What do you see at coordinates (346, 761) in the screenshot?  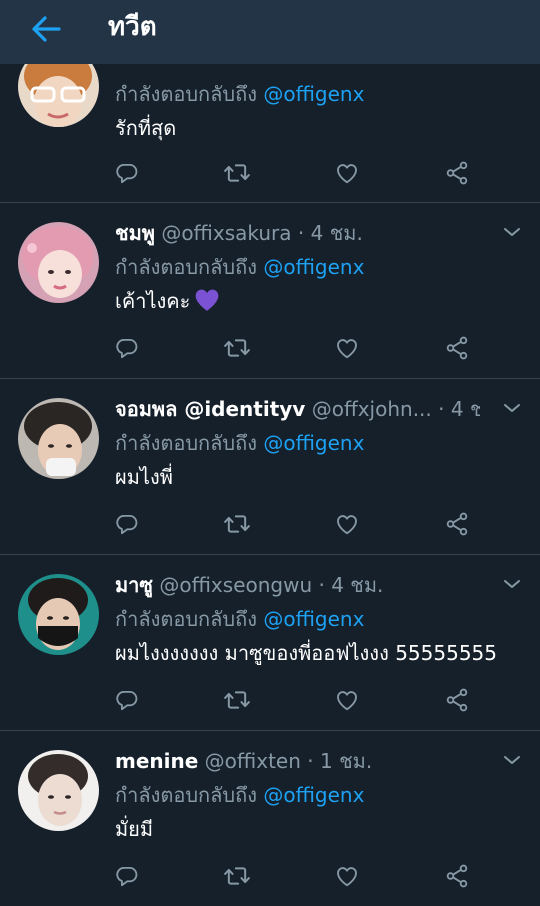 I see `timestamp: 1 ชม.` at bounding box center [346, 761].